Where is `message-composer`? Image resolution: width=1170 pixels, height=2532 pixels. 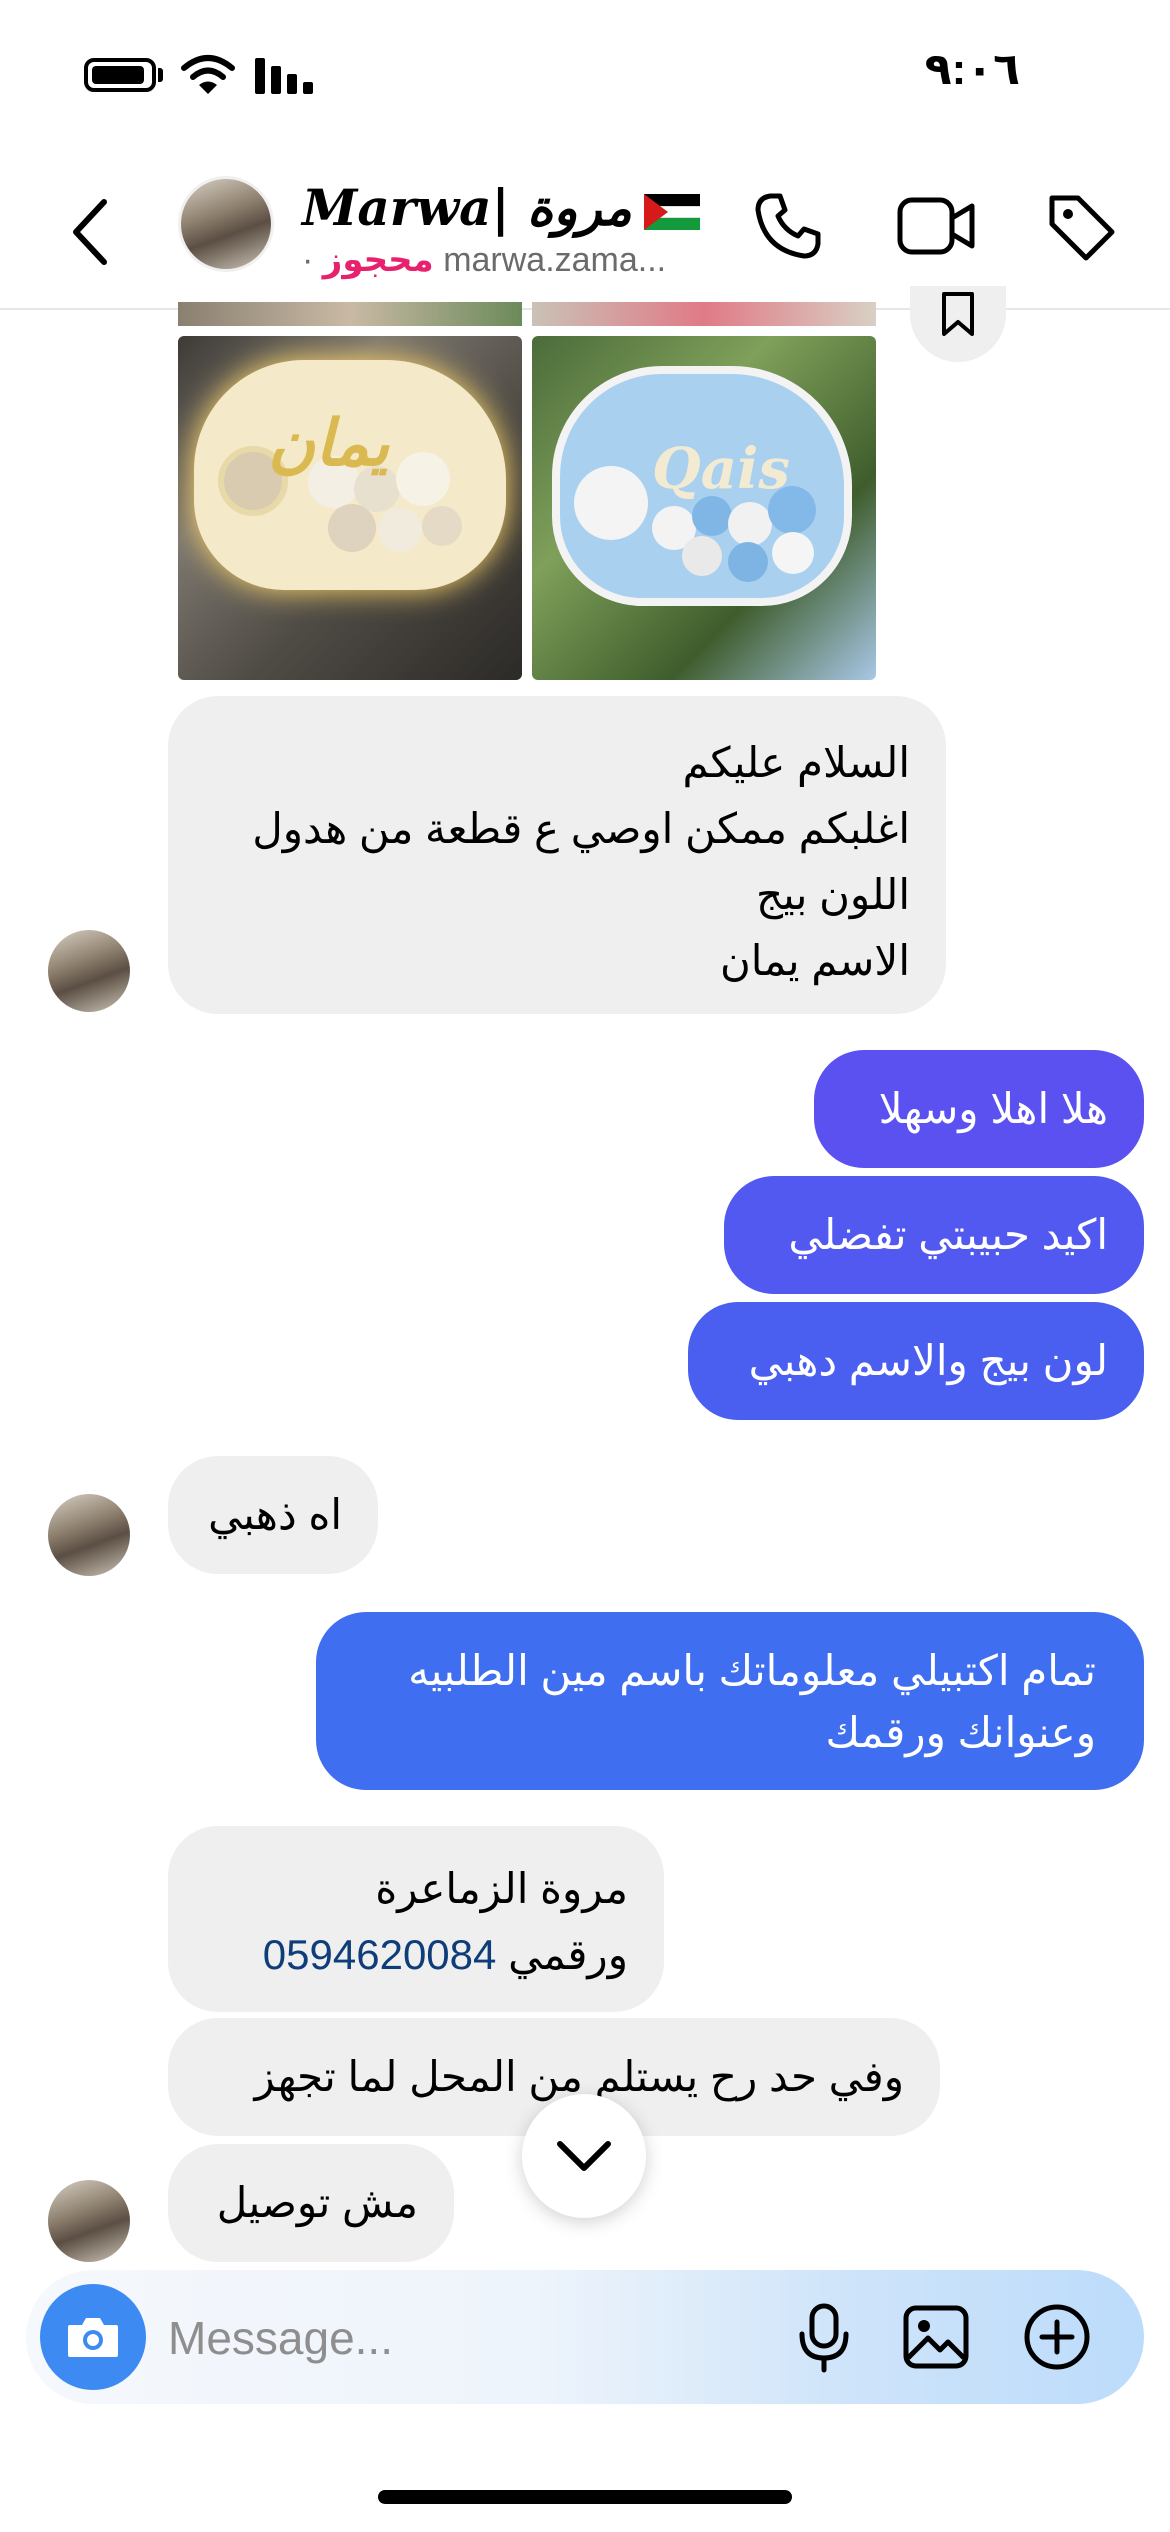 message-composer is located at coordinates (585, 2337).